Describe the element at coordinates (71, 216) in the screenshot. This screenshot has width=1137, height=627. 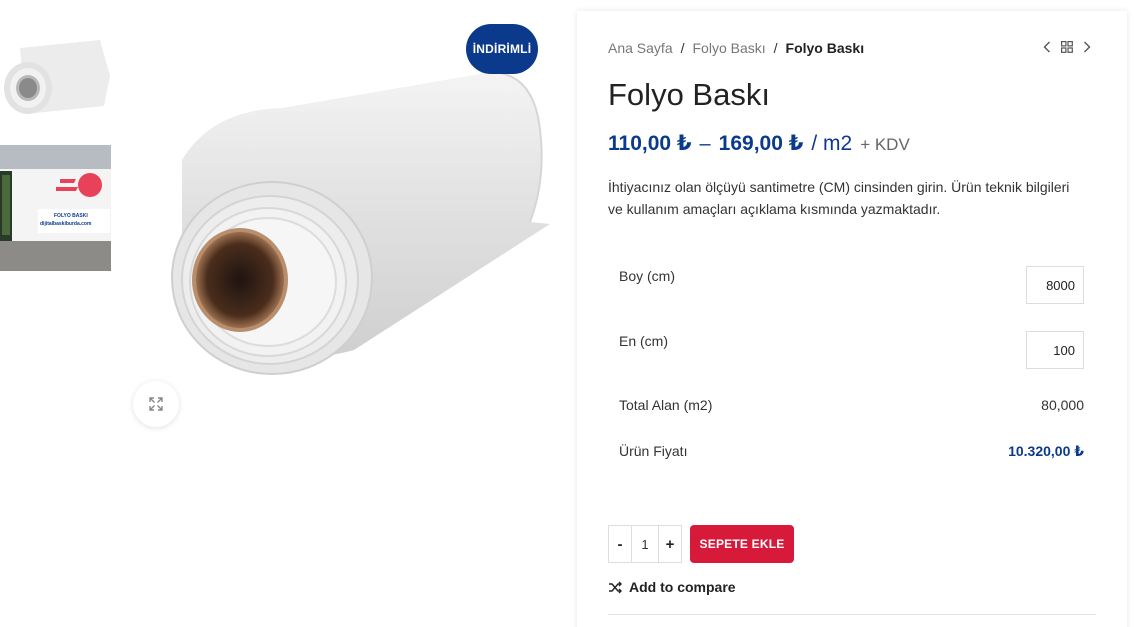
I see `storefront-sign-text-1: FOLYO BASKI` at that location.